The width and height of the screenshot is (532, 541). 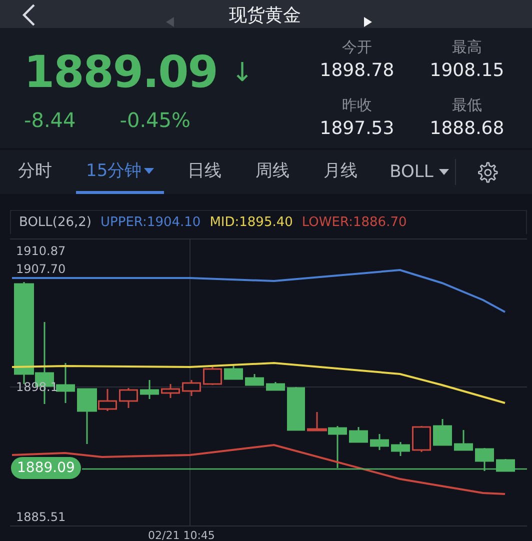 What do you see at coordinates (357, 129) in the screenshot?
I see `stat-value: 1897.53` at bounding box center [357, 129].